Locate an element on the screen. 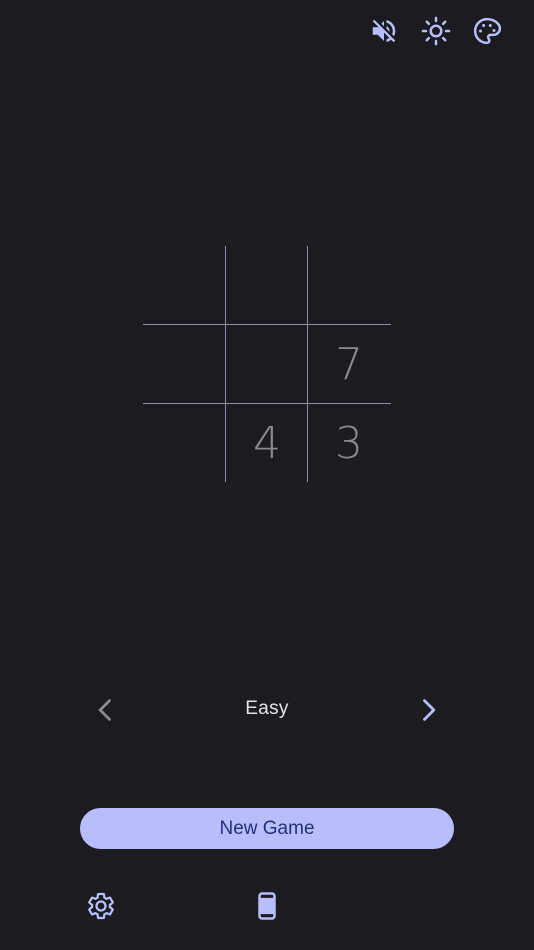  settings-button is located at coordinates (101, 906).